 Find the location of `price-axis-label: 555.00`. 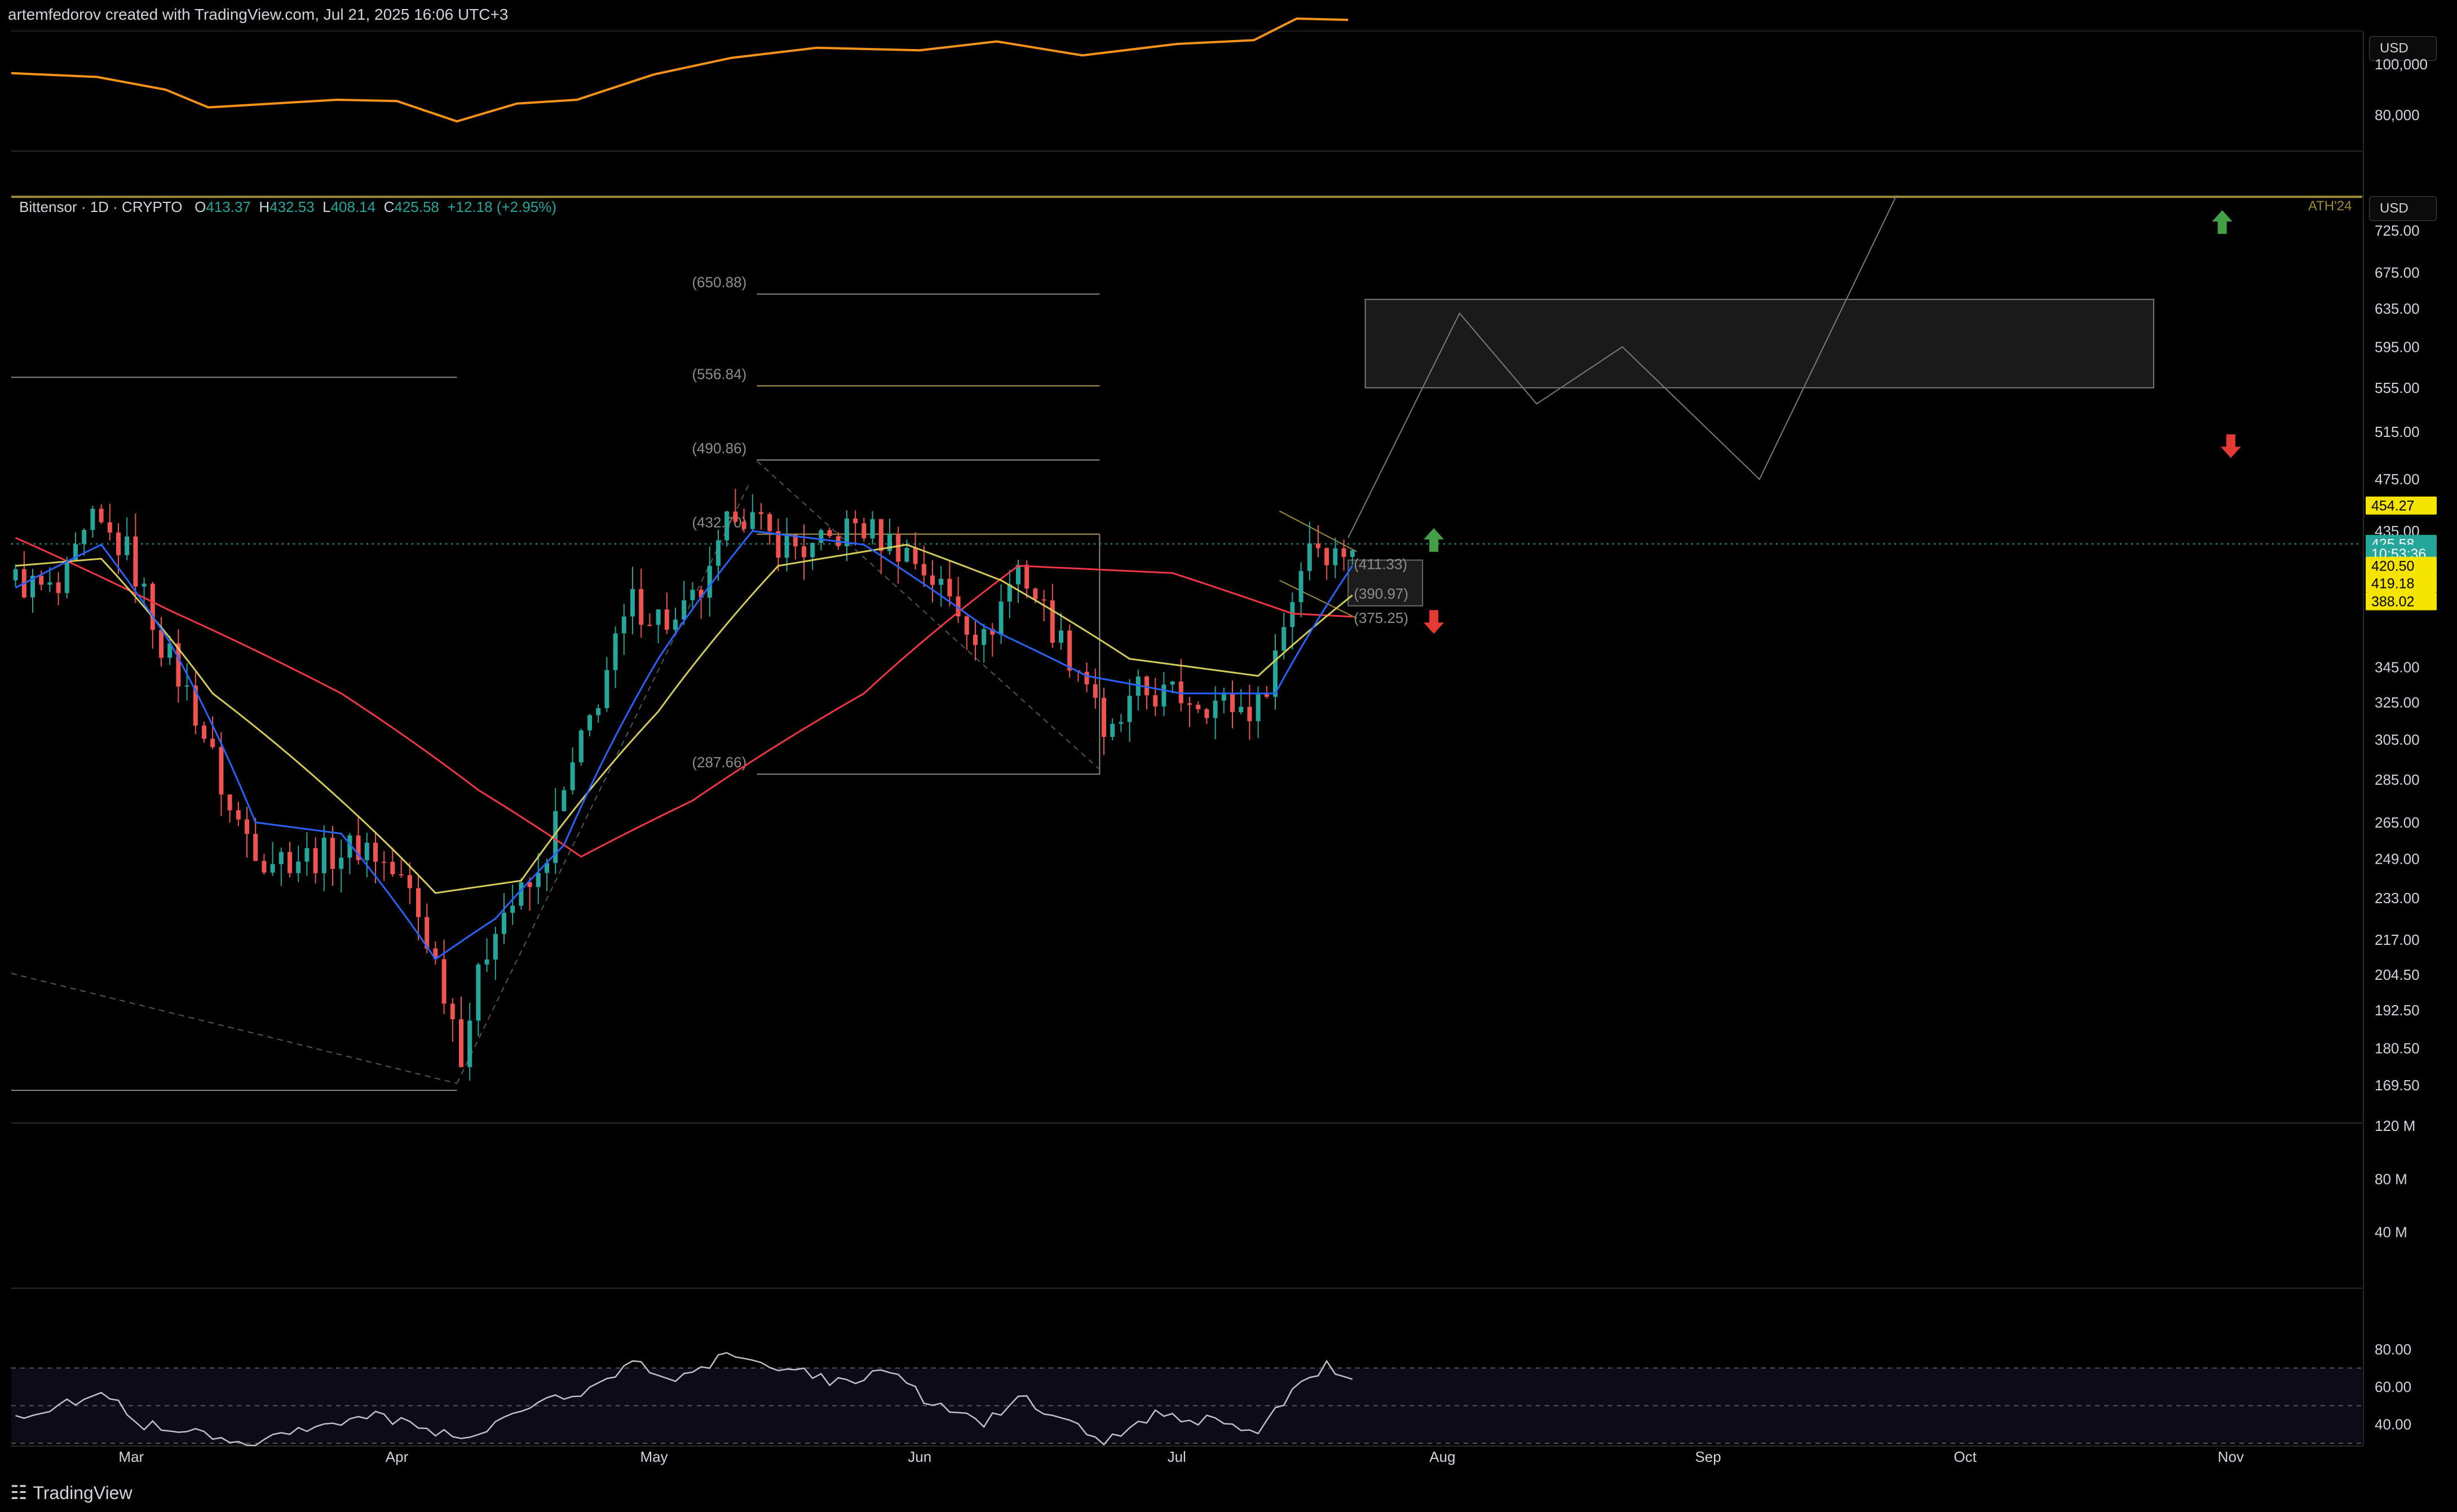

price-axis-label: 555.00 is located at coordinates (2398, 387).